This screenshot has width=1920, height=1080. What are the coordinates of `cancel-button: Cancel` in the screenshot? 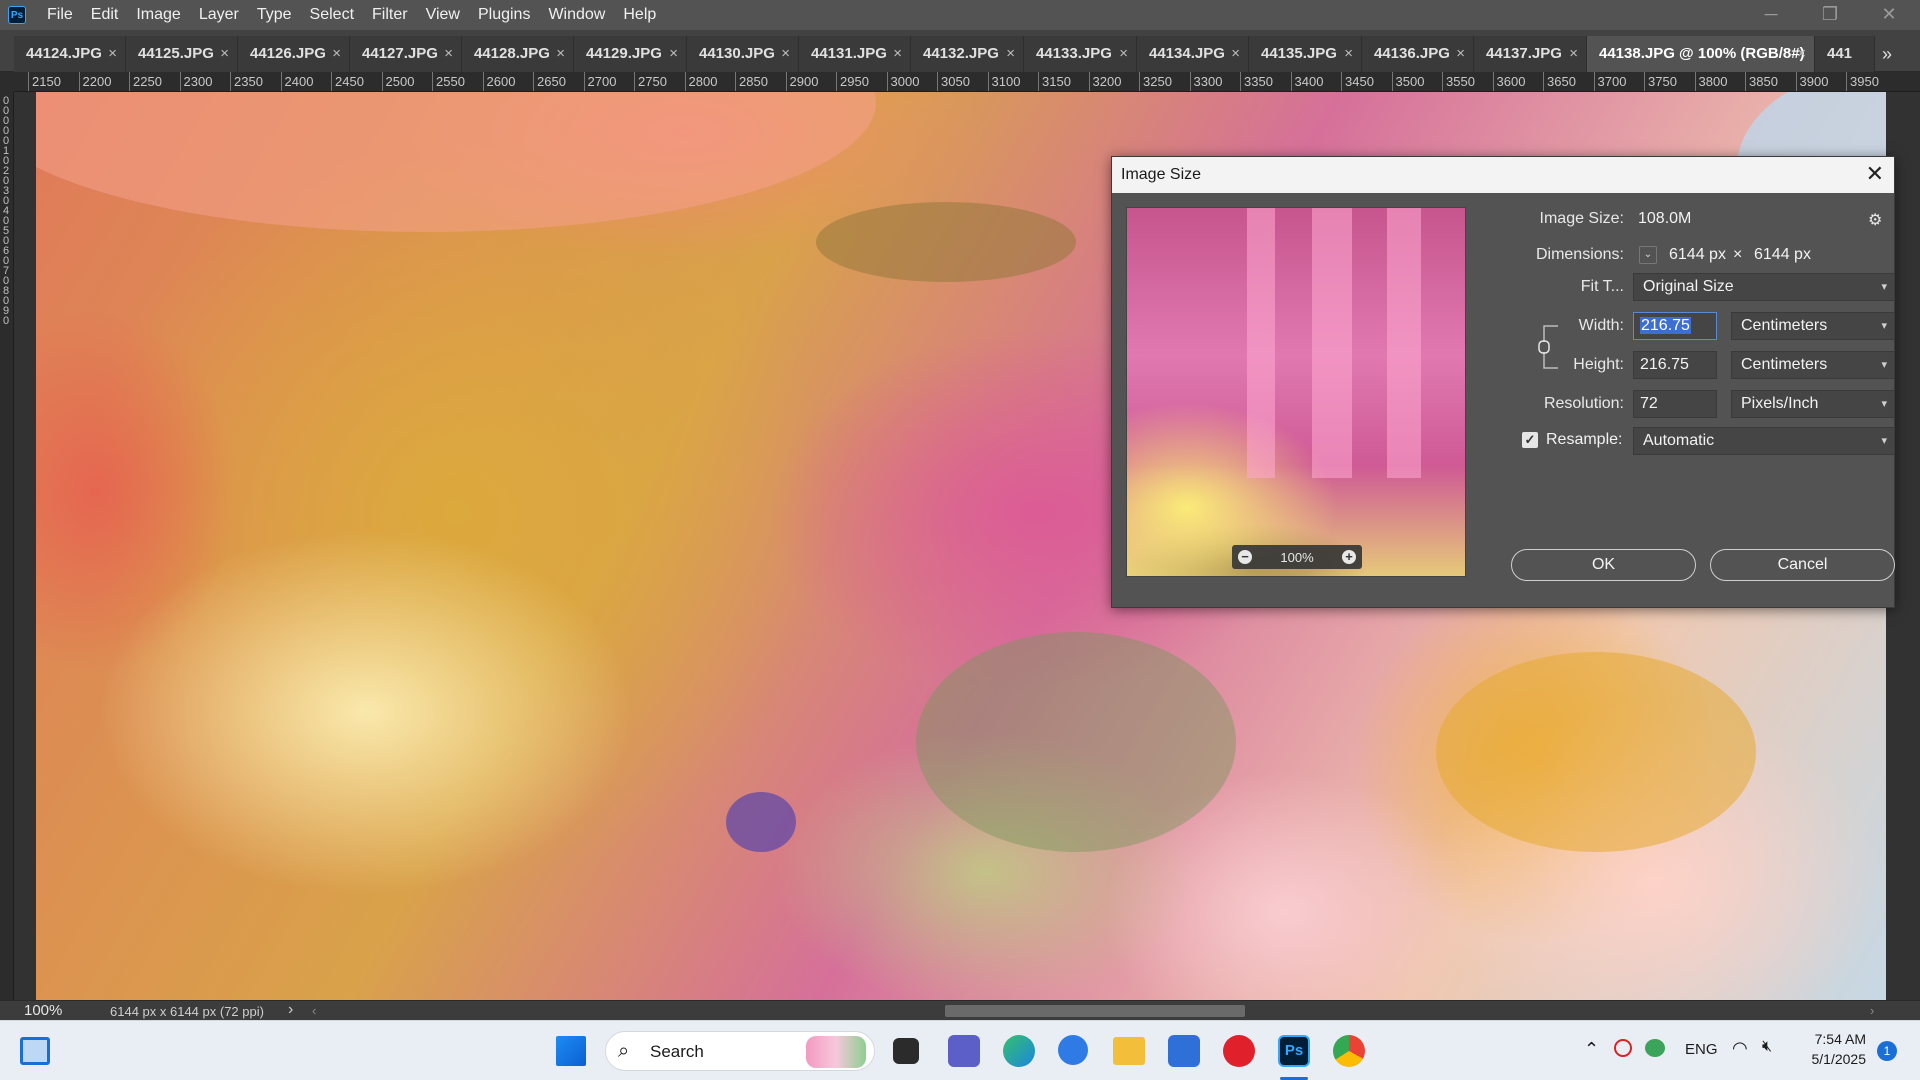 It's located at (1802, 565).